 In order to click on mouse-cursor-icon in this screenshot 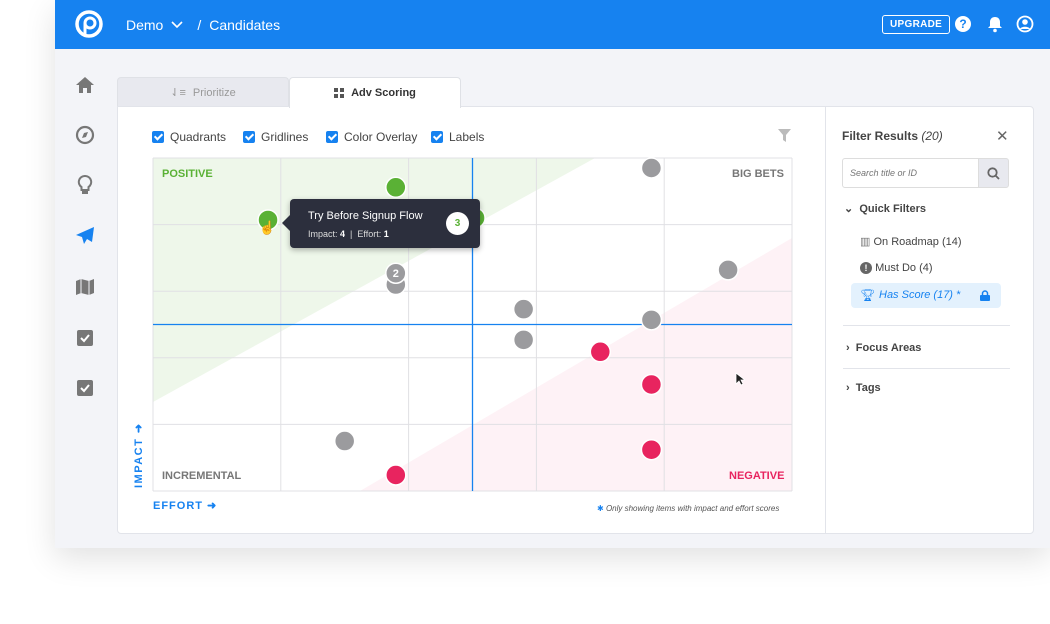, I will do `click(740, 379)`.